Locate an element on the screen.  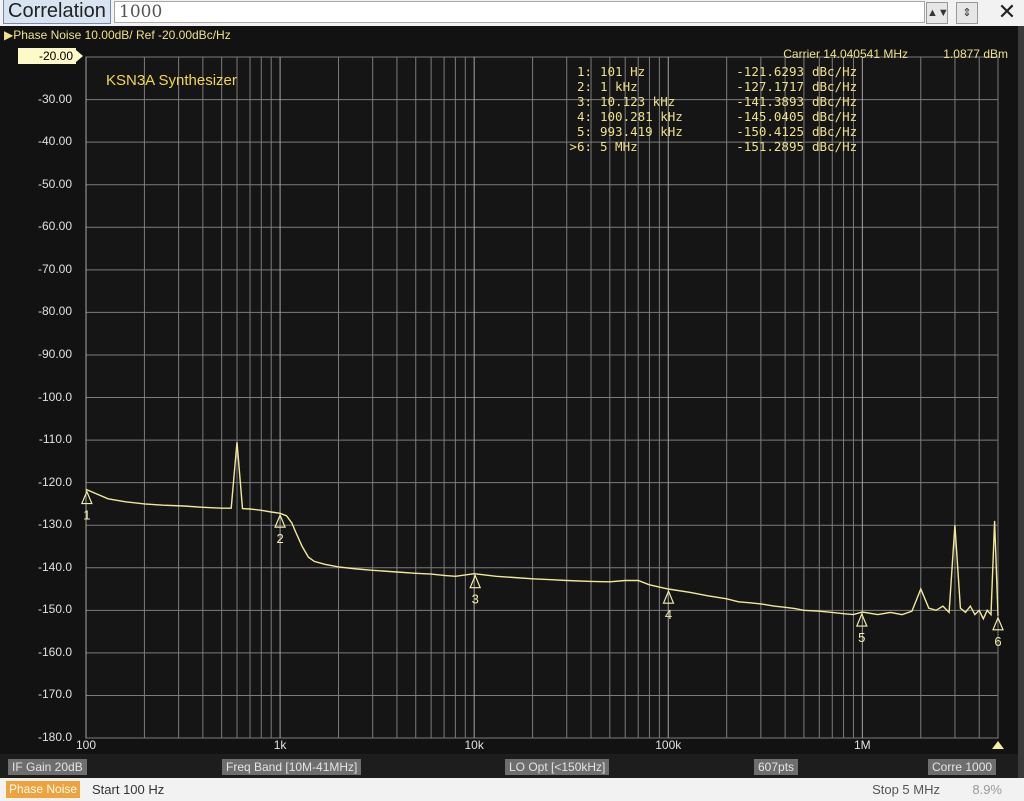
stop-frequency: Stop 5 MHz is located at coordinates (906, 789).